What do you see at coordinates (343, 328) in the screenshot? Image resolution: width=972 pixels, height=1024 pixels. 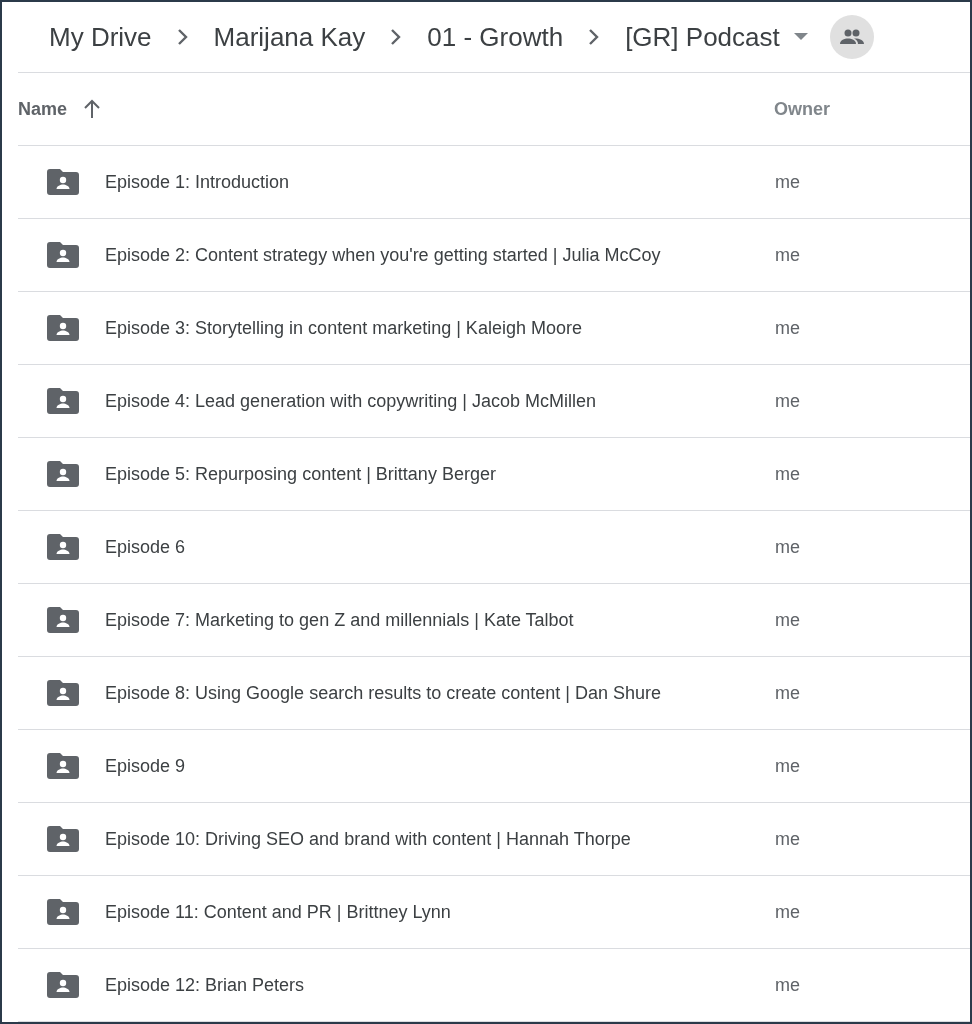 I see `file-name: Episode 3: Storytelling in content marketing | Kaleigh Moore` at bounding box center [343, 328].